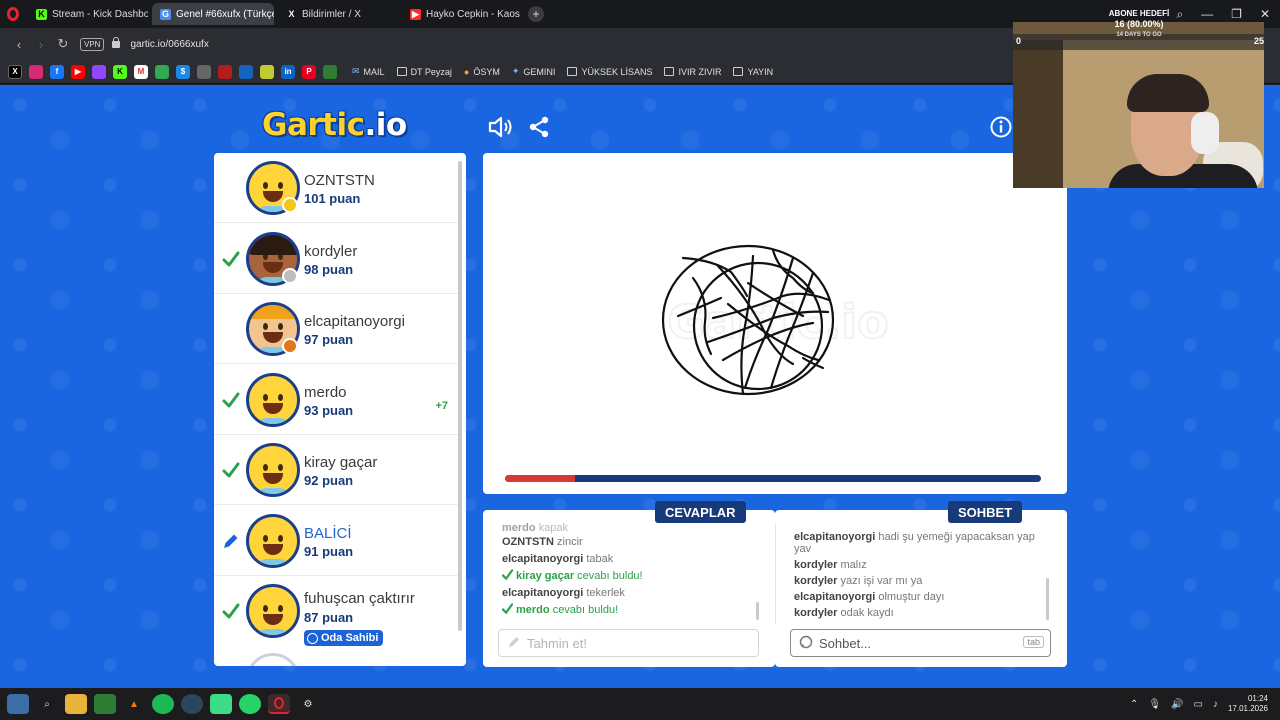 This screenshot has height=720, width=1280. What do you see at coordinates (18, 704) in the screenshot?
I see `start-icon` at bounding box center [18, 704].